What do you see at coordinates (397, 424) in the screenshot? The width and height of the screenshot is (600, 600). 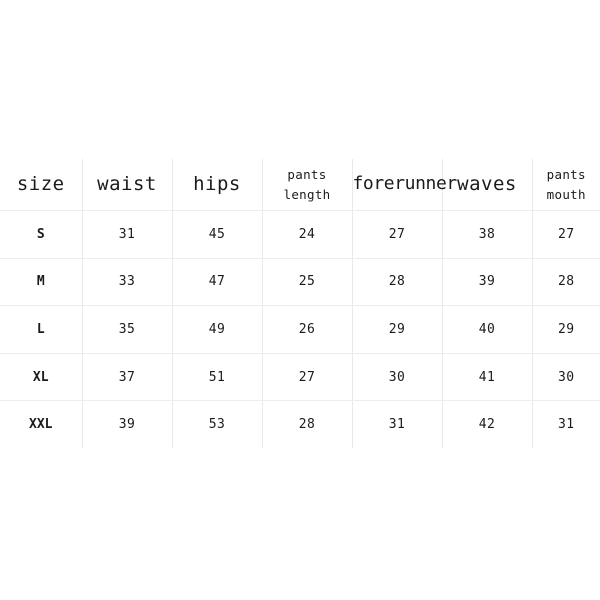 I see `cell-forerunner: 31` at bounding box center [397, 424].